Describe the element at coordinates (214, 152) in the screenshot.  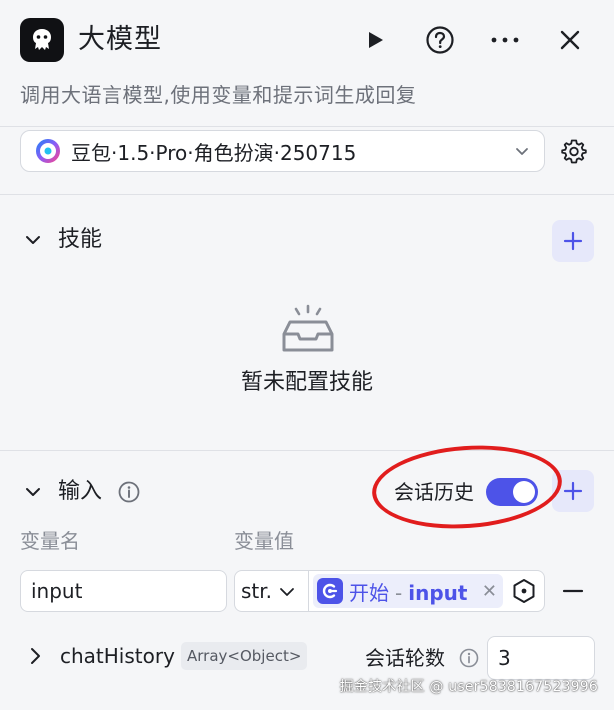
I see `model-select-value: 豆包·1.5·Pro·角色扮演·250715` at that location.